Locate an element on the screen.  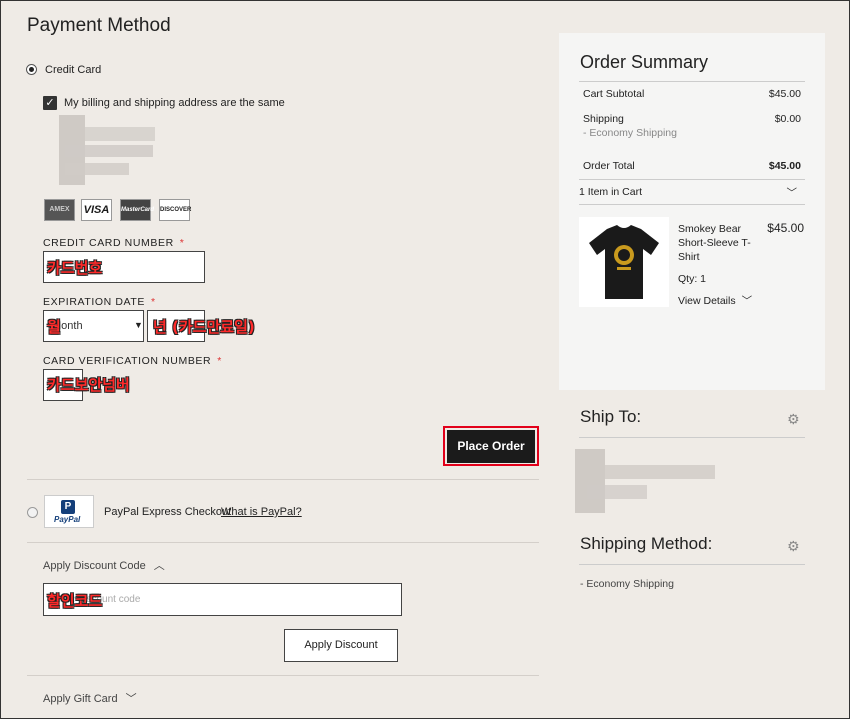
expiration-date-label: EXPIRATION DATE * is located at coordinates (99, 302).